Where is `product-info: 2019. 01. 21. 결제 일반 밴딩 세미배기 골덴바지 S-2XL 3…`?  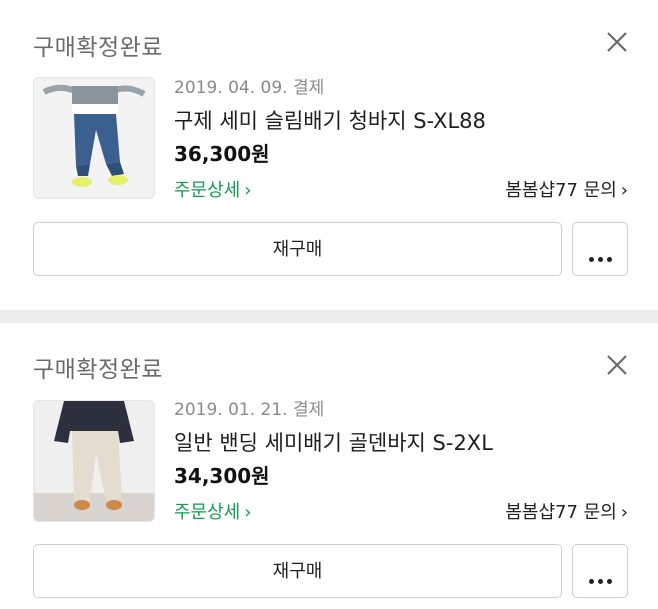
product-info: 2019. 01. 21. 결제 일반 밴딩 세미배기 골덴바지 S-2XL 3… is located at coordinates (401, 463).